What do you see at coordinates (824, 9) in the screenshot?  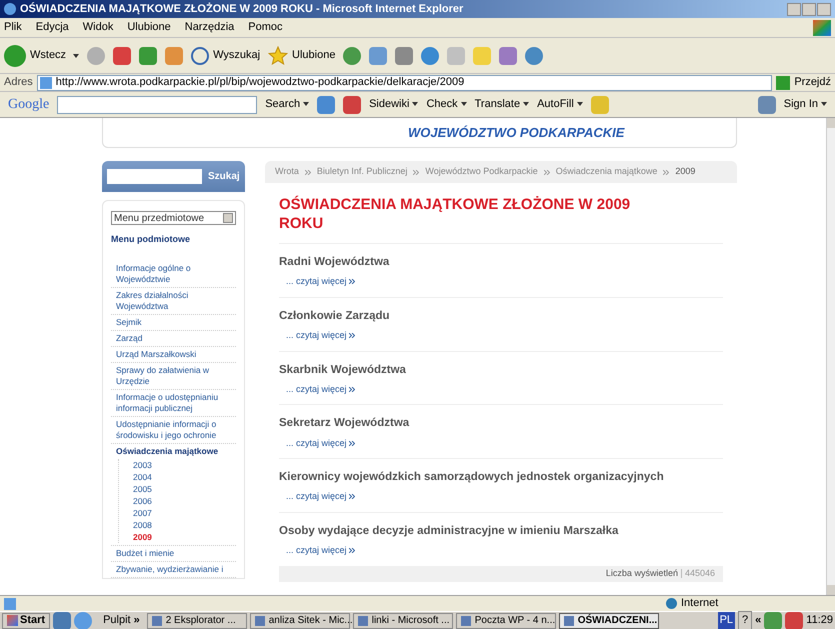 I see `close-button` at bounding box center [824, 9].